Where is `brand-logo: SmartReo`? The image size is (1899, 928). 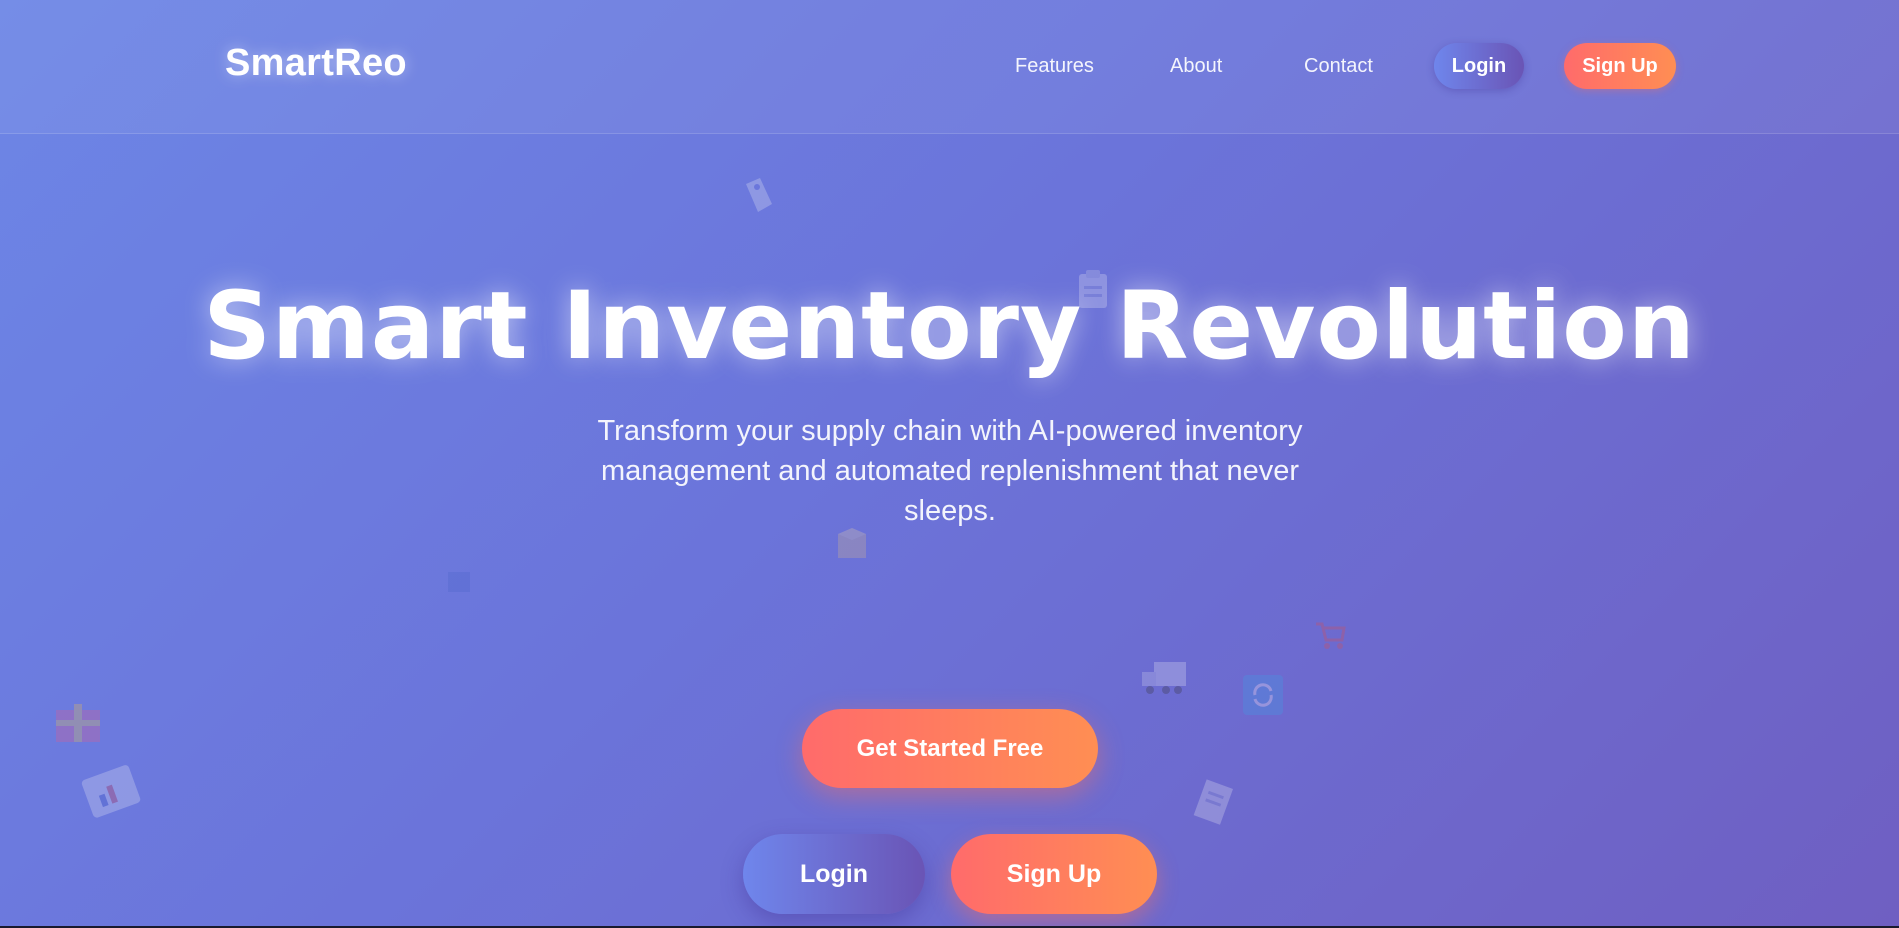
brand-logo: SmartReo is located at coordinates (316, 63).